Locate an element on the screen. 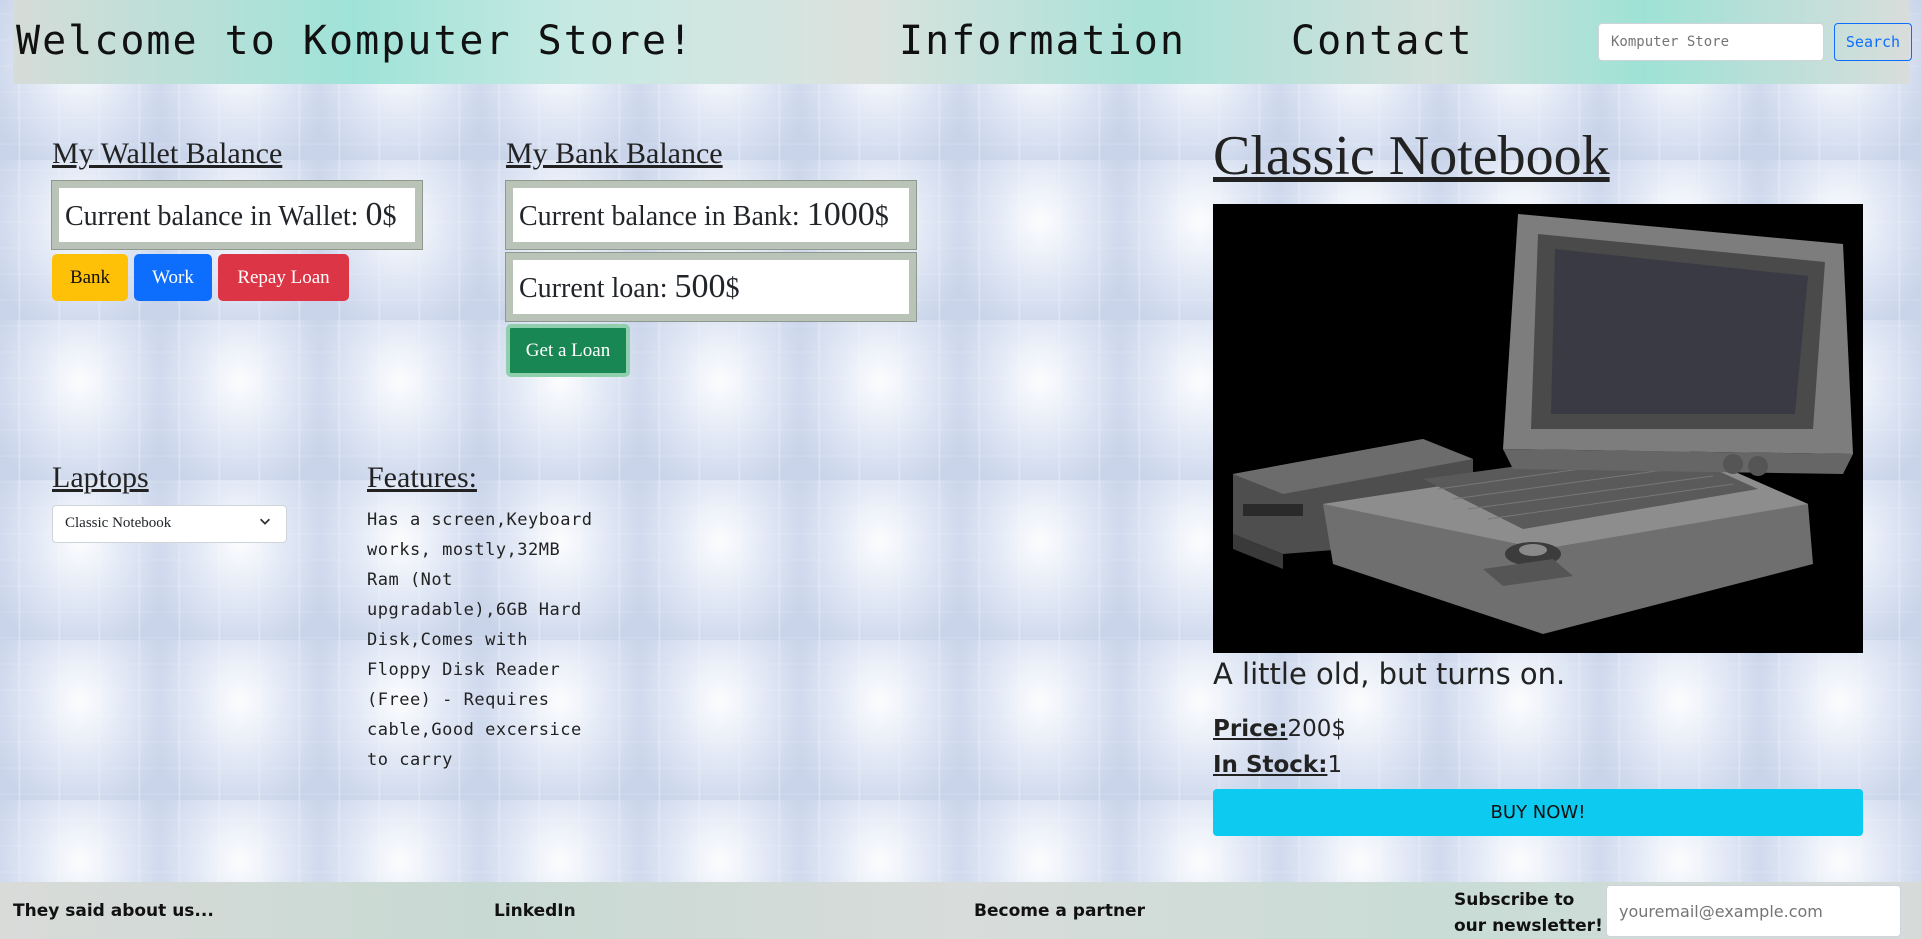 The width and height of the screenshot is (1921, 939). newsletter-label: Subscribe to our newsletter! is located at coordinates (1528, 913).